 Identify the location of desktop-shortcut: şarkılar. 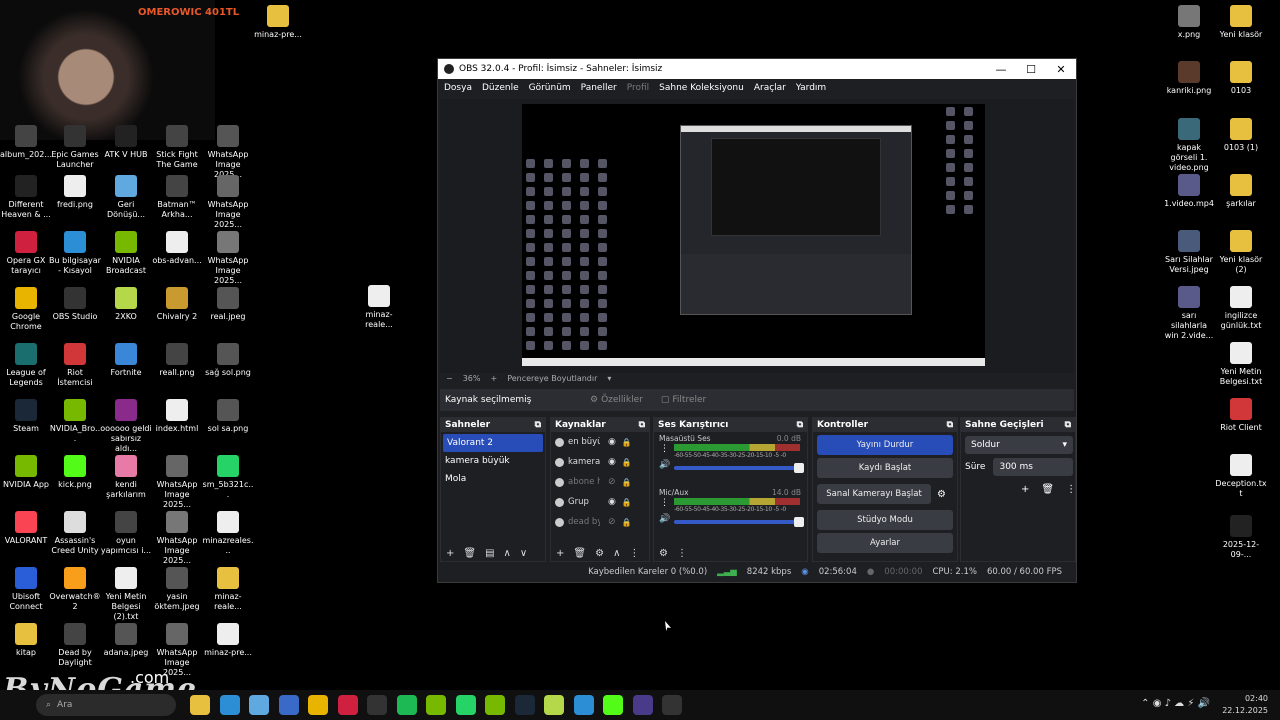
(1241, 191).